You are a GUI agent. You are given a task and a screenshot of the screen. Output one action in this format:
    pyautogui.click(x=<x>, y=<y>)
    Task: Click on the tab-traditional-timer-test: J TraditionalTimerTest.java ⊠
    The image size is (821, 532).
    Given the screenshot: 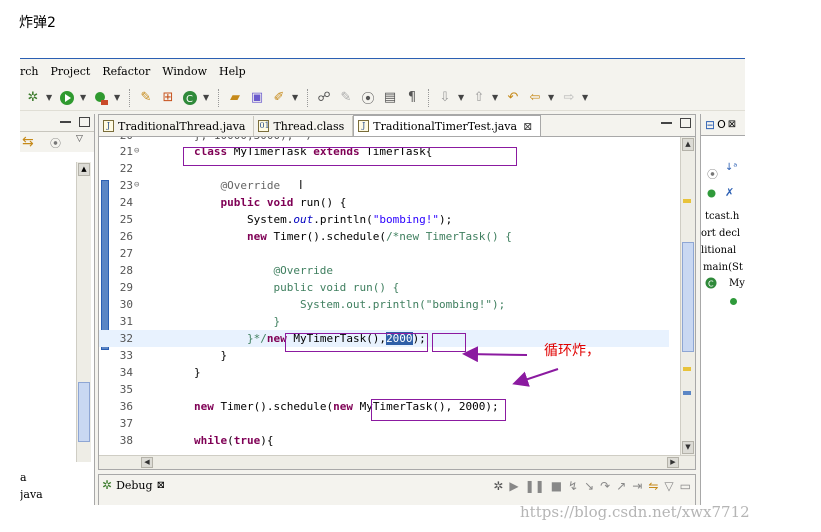 What is the action you would take?
    pyautogui.click(x=447, y=125)
    